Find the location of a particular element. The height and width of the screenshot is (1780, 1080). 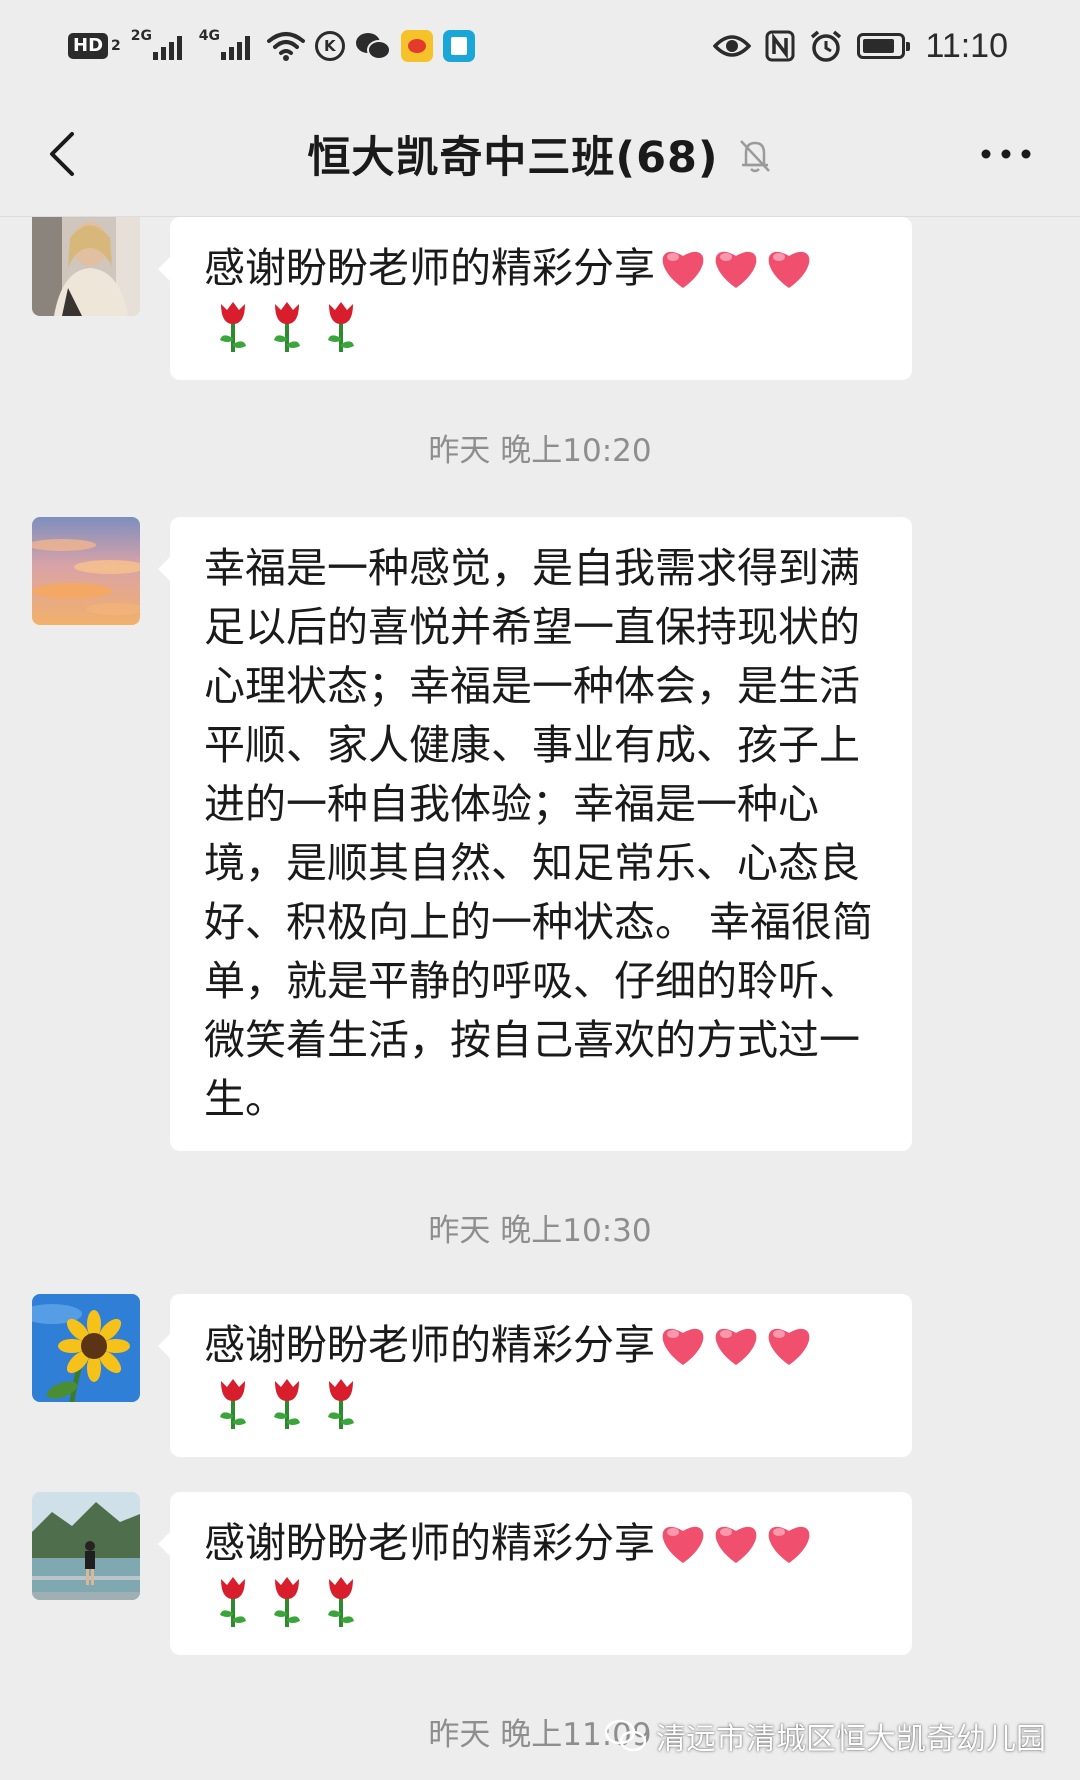

status-right: 11:10 is located at coordinates (860, 46).